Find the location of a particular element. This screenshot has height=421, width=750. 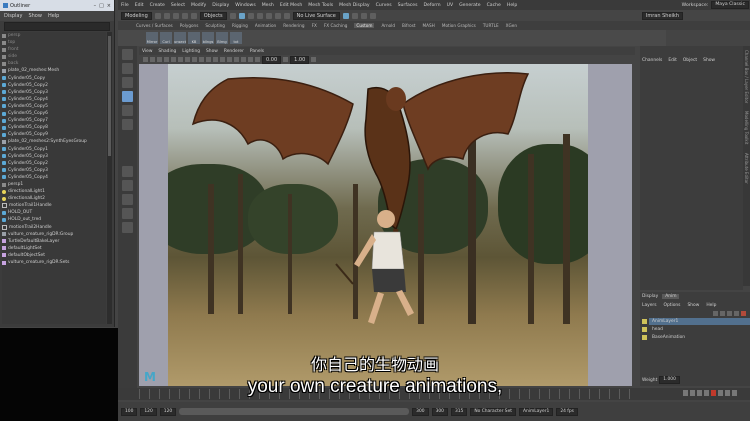

outliner-item: front is located at coordinates (54, 49).